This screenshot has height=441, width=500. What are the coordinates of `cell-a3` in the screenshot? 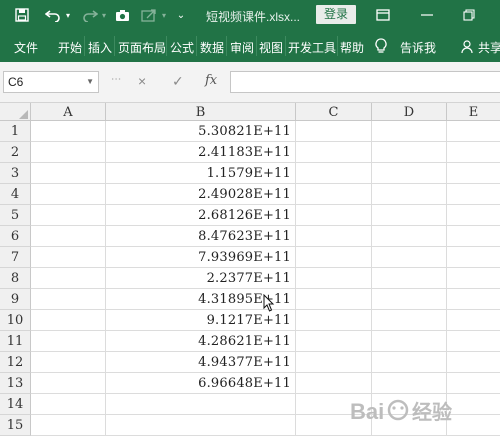 It's located at (68, 173).